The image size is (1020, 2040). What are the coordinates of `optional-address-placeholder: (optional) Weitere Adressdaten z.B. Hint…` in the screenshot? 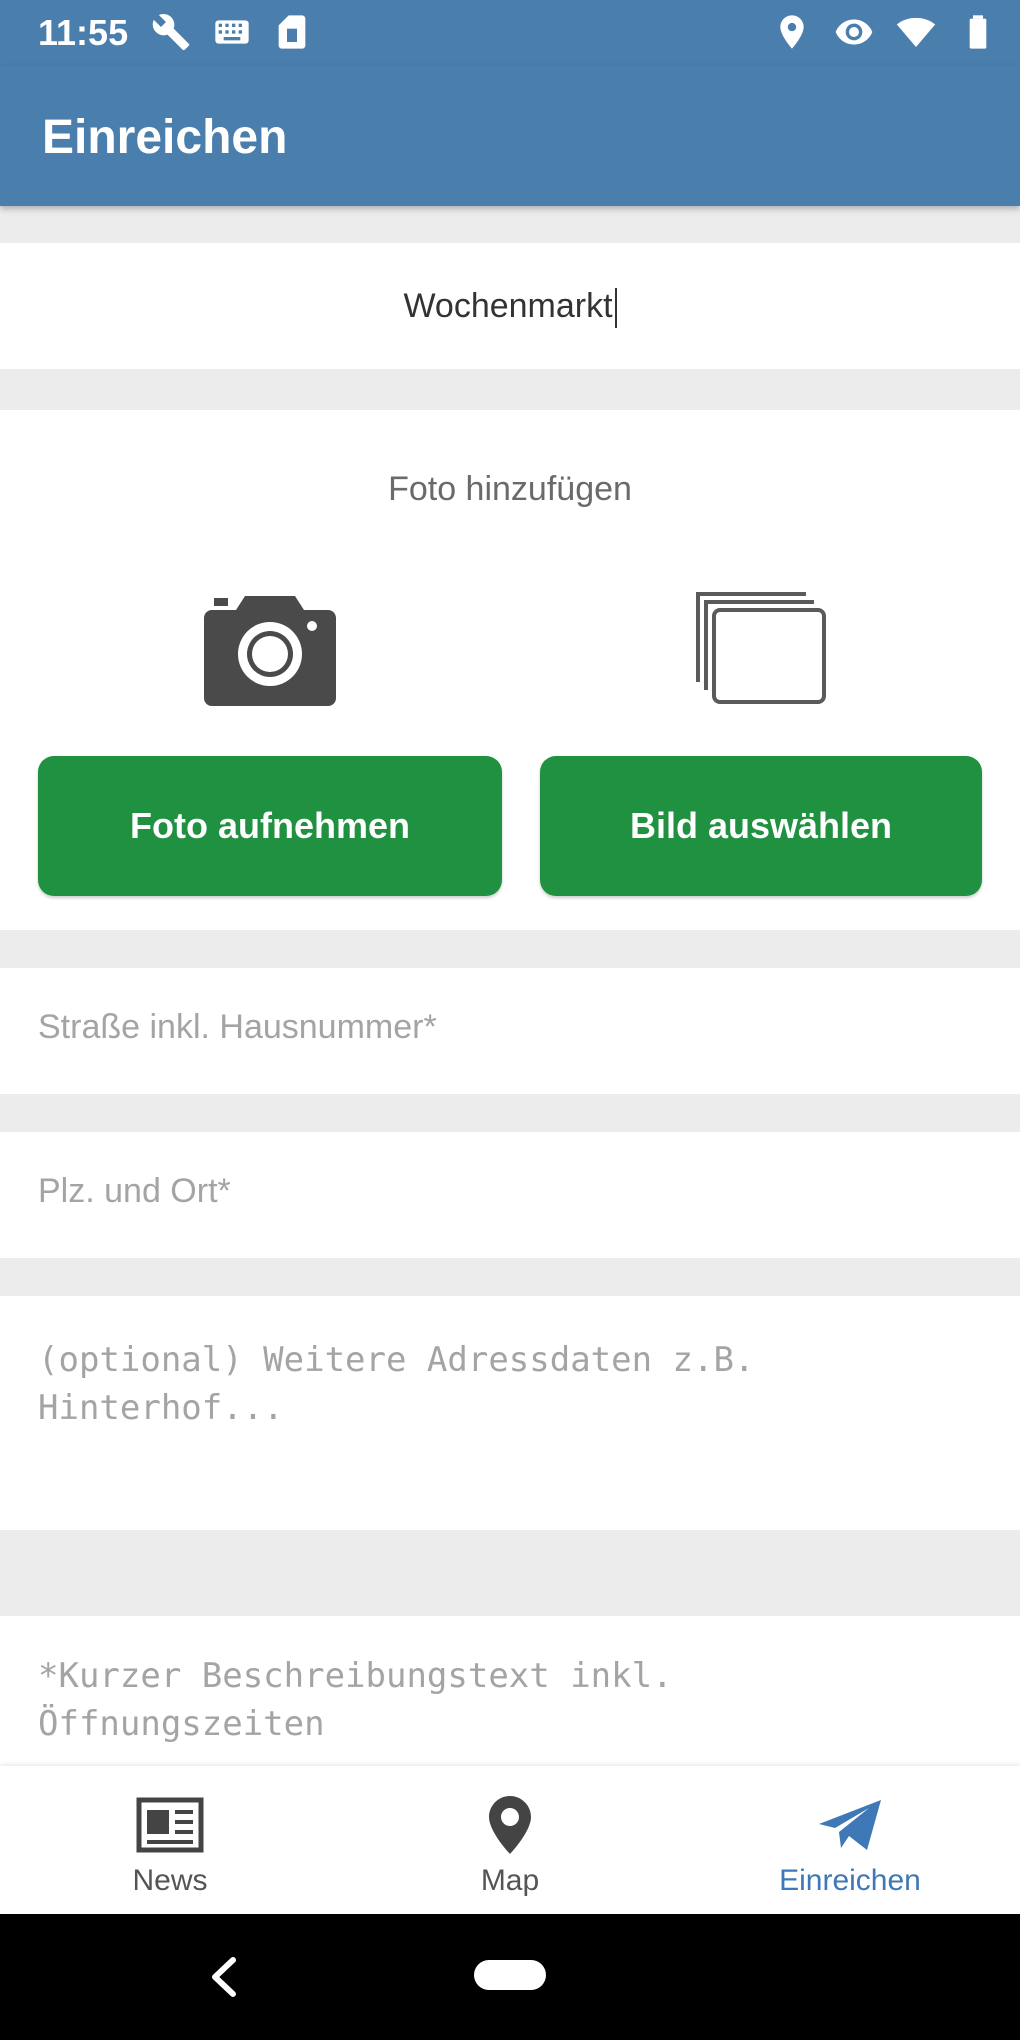 It's located at (396, 1384).